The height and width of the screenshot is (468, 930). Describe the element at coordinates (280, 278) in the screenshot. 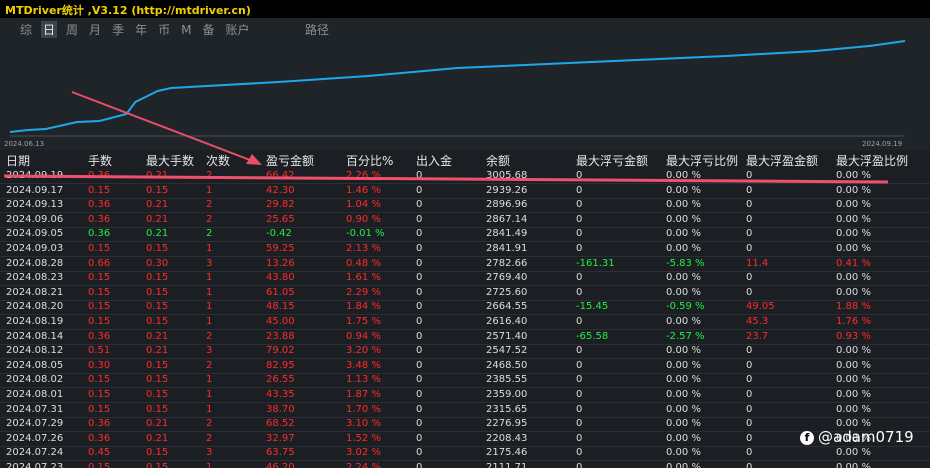

I see `cell-pnl: 43.80` at that location.